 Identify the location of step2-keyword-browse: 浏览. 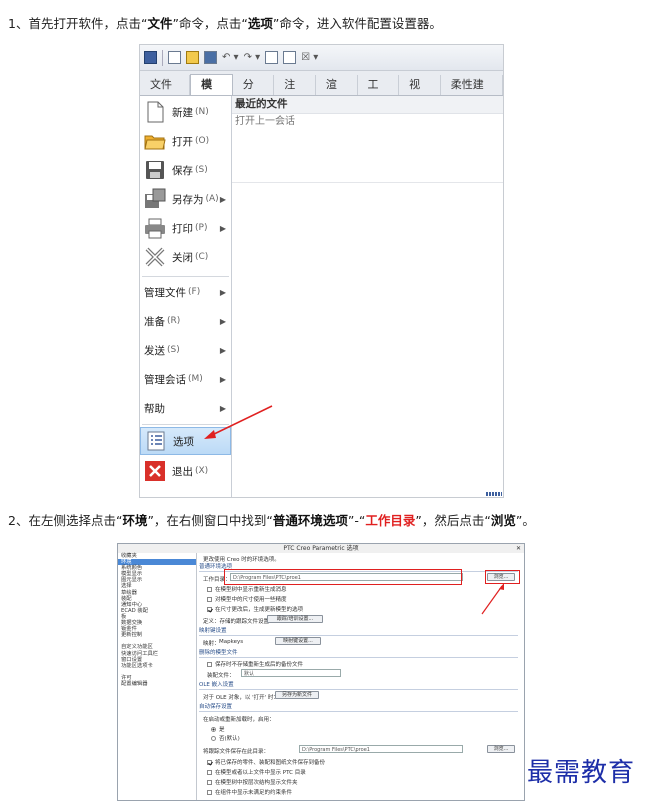
(503, 520).